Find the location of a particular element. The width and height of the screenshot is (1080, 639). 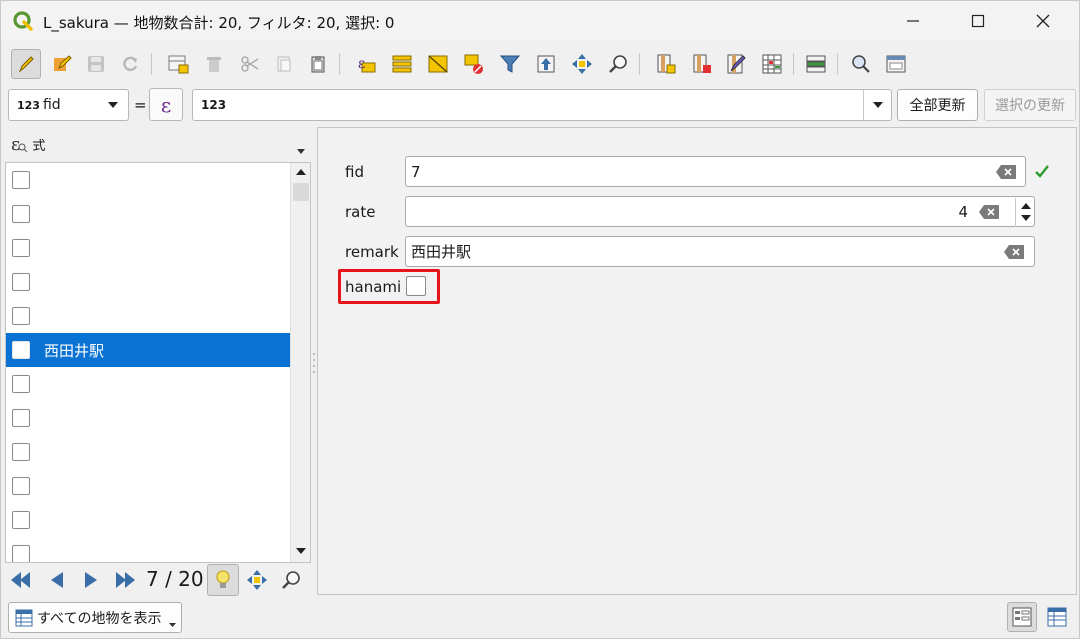

deselect-icon is located at coordinates (473, 64).